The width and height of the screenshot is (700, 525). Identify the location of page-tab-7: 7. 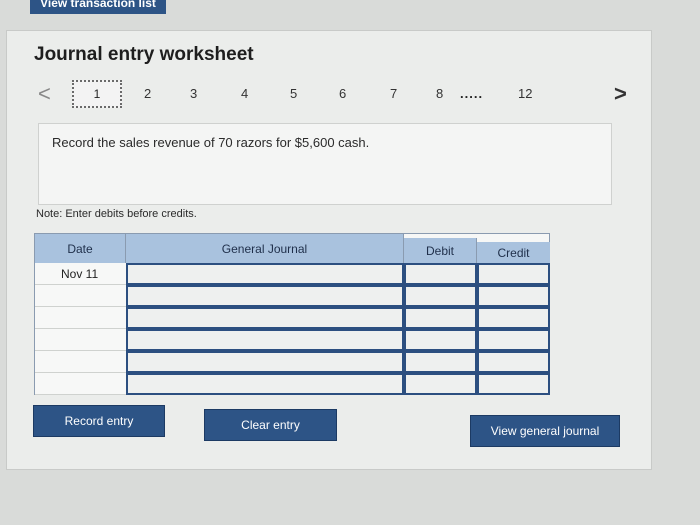
(393, 93).